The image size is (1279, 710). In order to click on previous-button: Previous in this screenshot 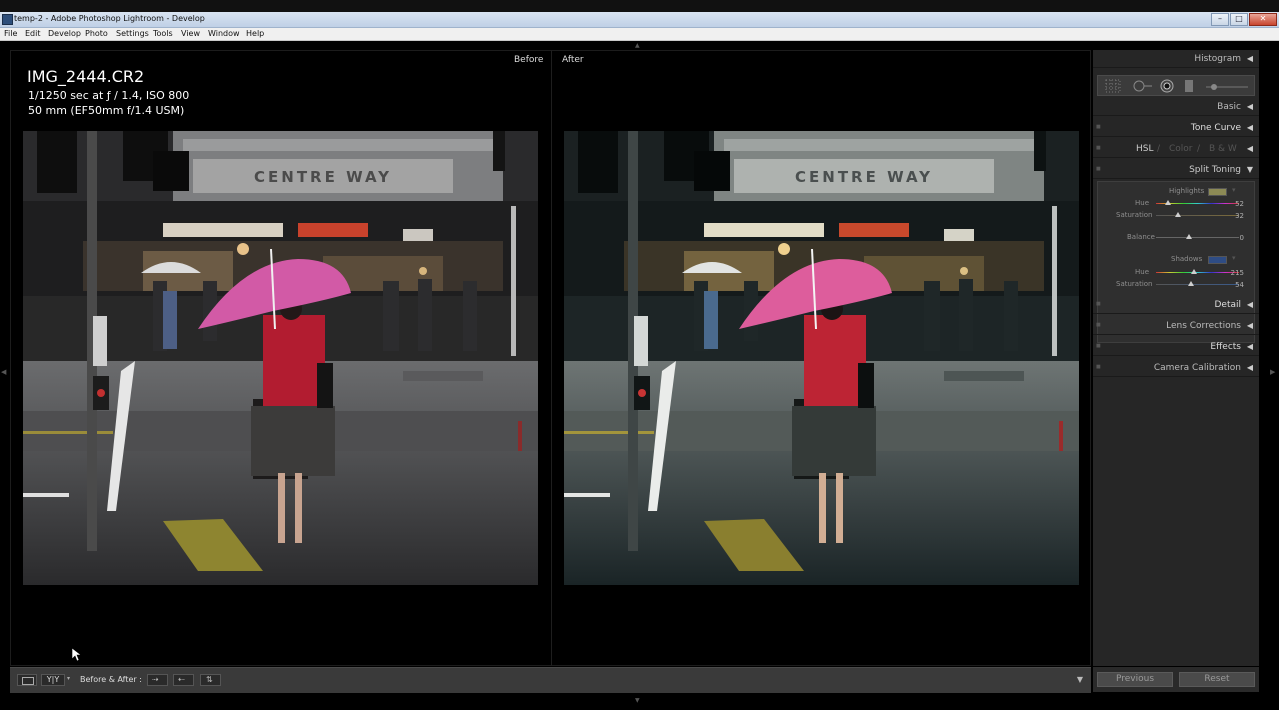, I will do `click(1135, 679)`.